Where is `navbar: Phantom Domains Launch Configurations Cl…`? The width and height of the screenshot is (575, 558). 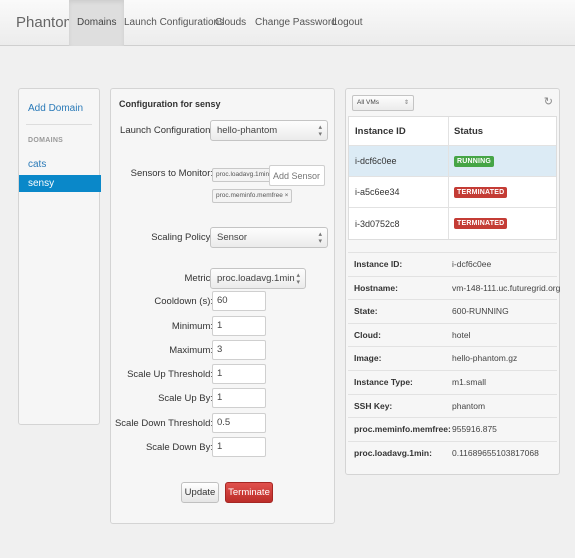
navbar: Phantom Domains Launch Configurations Cl… is located at coordinates (287, 23).